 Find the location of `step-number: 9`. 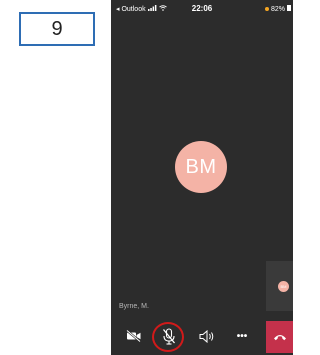

step-number: 9 is located at coordinates (57, 28).